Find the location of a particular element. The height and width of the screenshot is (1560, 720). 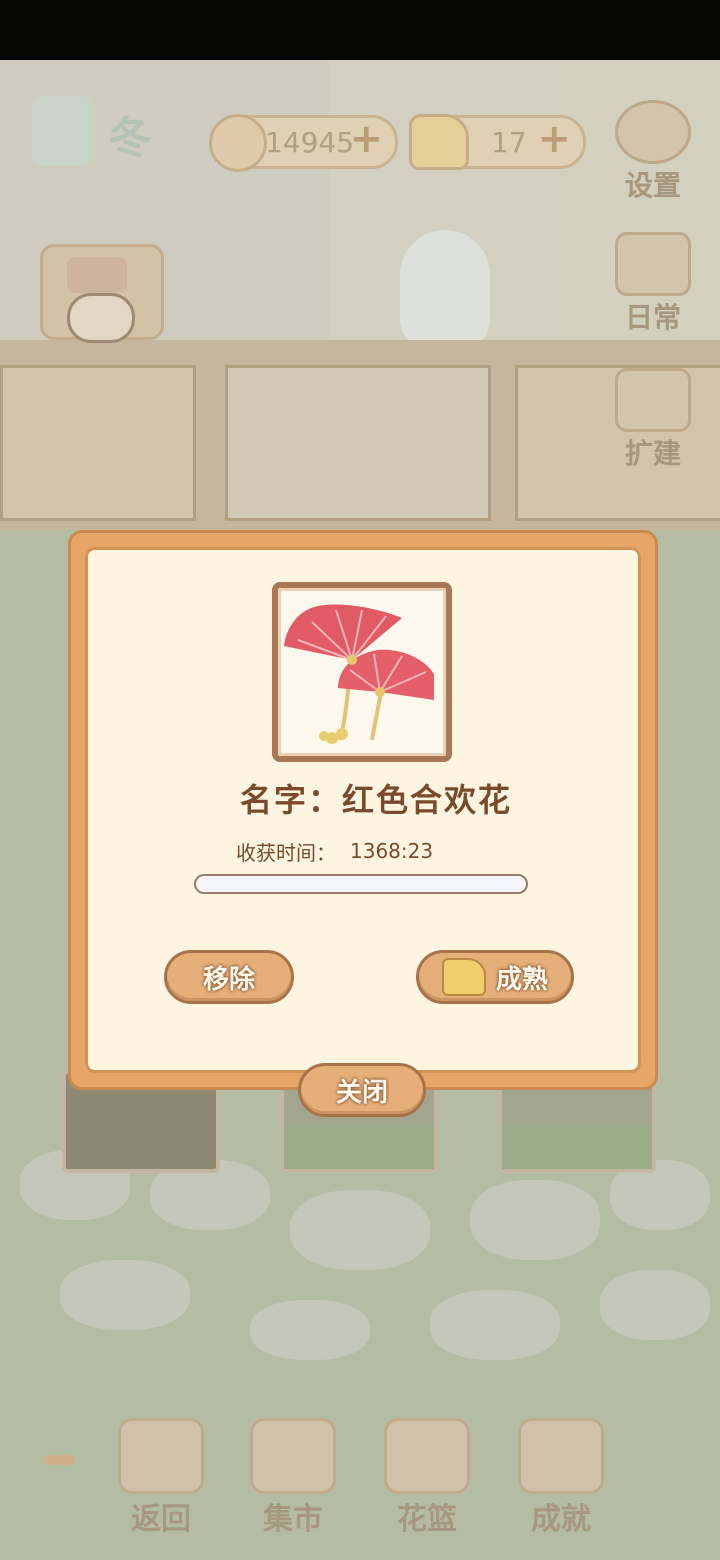

harvest-time-line: 收获时间： 1368:23 is located at coordinates (376, 851).